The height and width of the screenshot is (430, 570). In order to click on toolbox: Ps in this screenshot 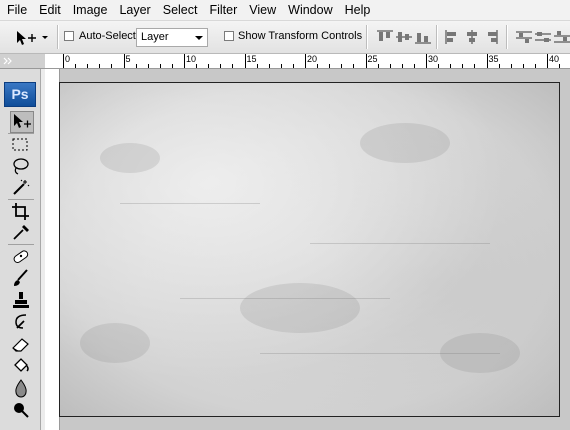, I will do `click(20, 249)`.